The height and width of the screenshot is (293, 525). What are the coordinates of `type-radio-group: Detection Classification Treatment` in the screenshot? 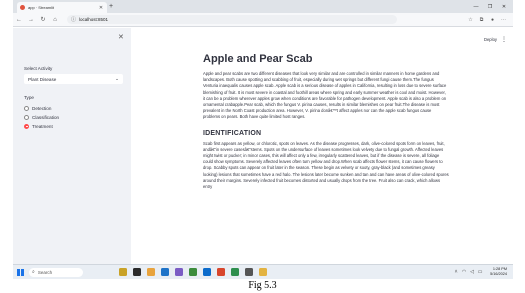 It's located at (41, 117).